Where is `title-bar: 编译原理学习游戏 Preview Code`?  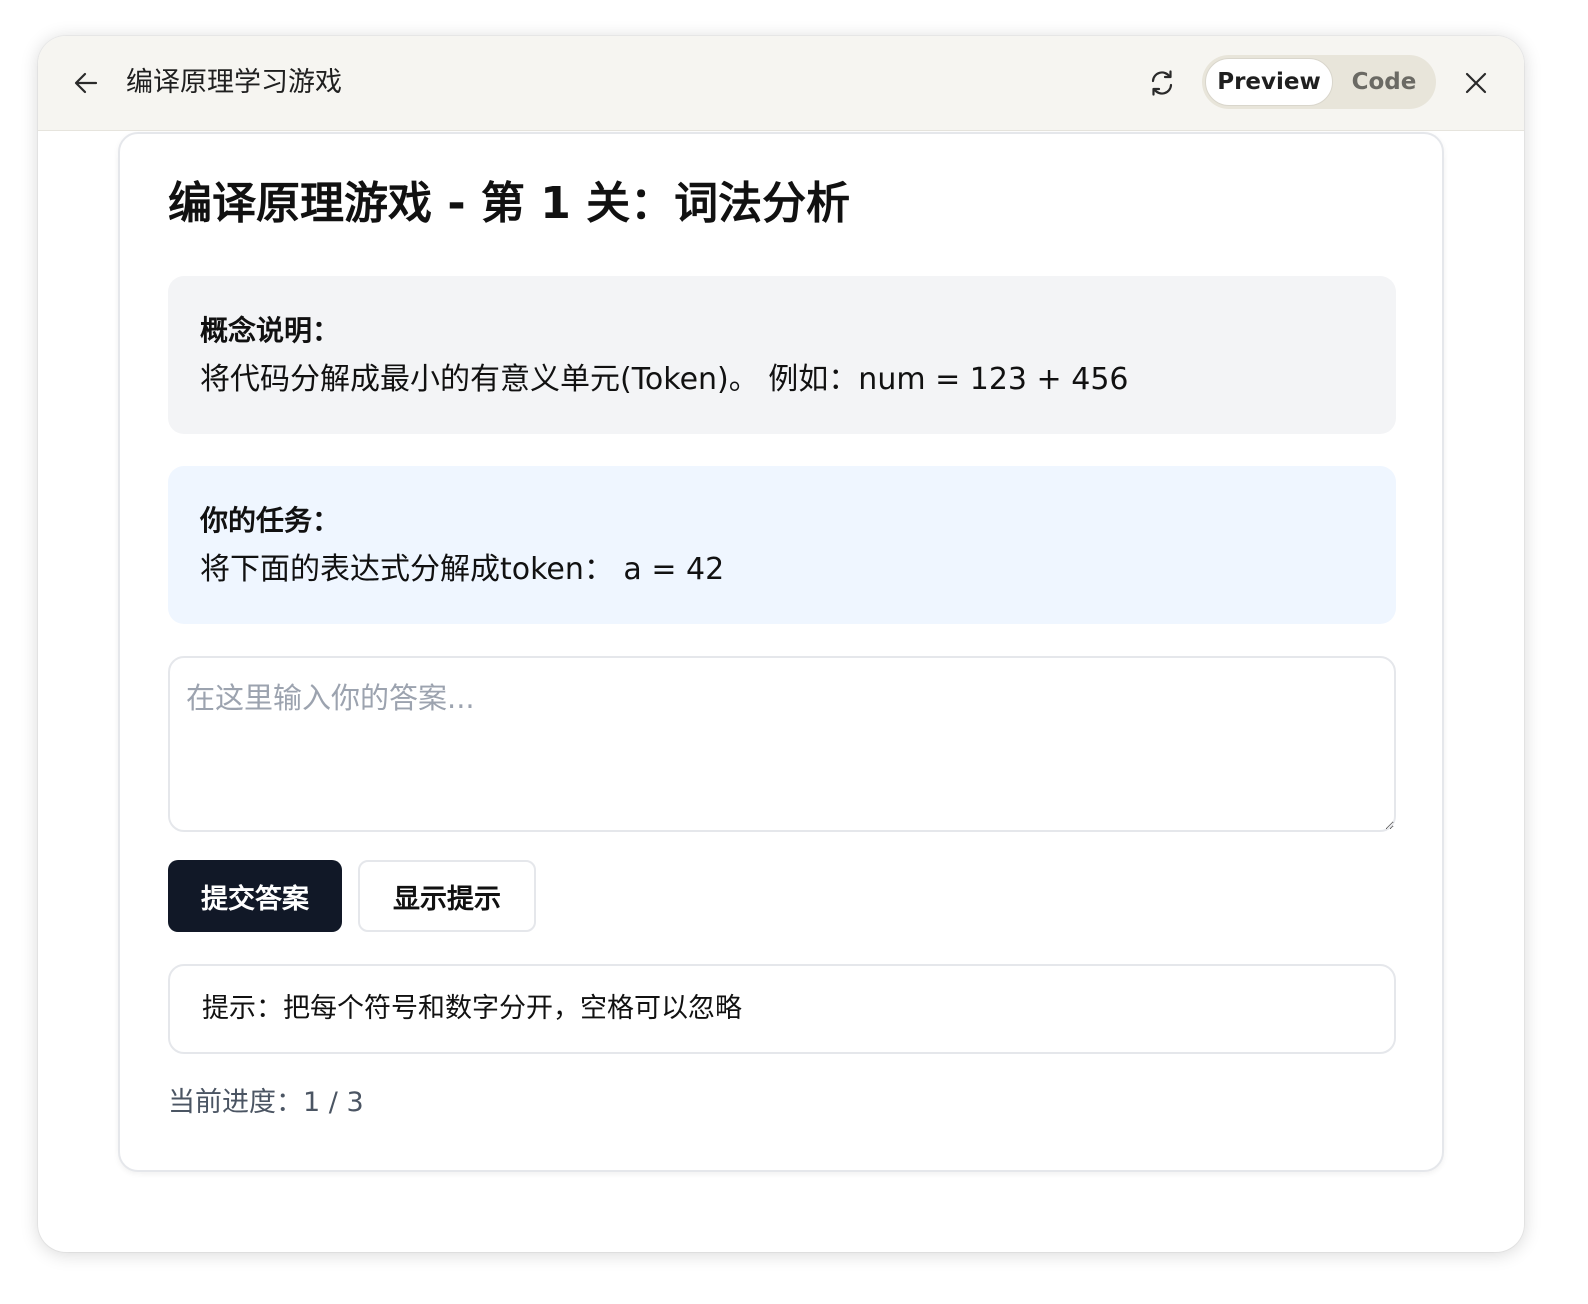 title-bar: 编译原理学习游戏 Preview Code is located at coordinates (781, 83).